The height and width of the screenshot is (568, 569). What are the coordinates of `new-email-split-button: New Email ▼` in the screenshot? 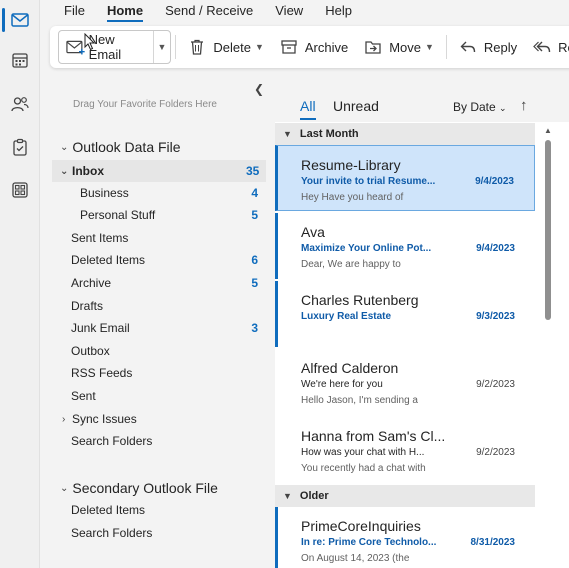 It's located at (115, 47).